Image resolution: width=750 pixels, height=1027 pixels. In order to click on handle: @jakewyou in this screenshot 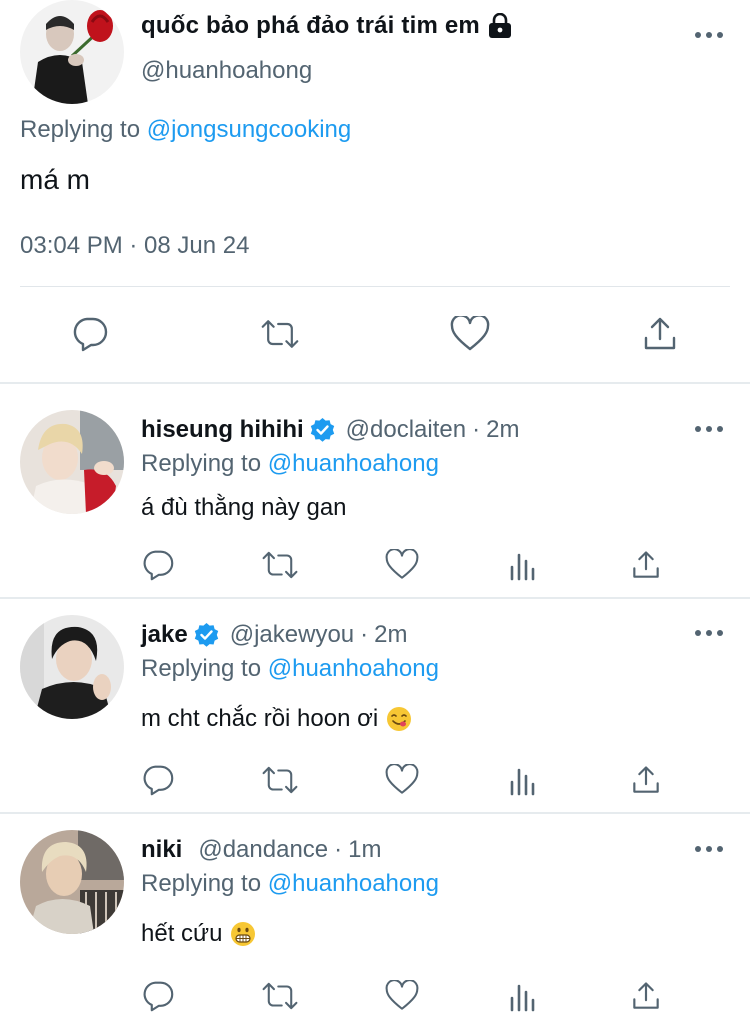, I will do `click(292, 635)`.